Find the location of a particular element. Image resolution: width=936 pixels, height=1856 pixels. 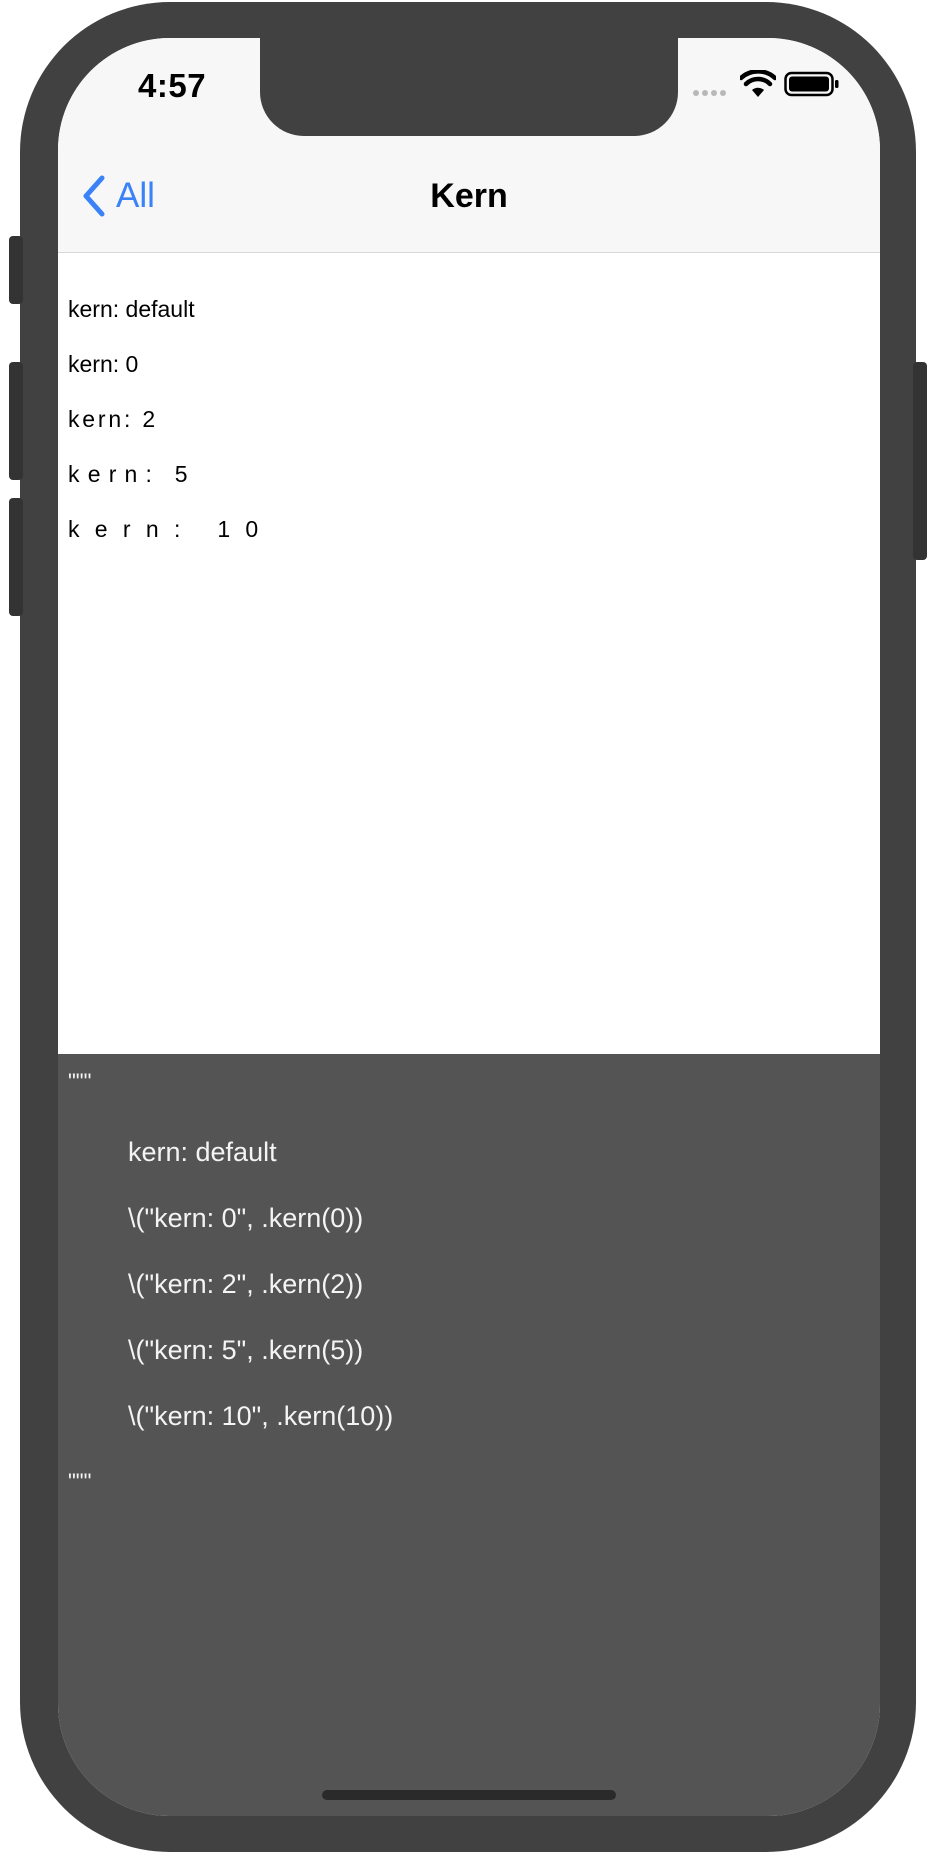

power-button is located at coordinates (920, 461).